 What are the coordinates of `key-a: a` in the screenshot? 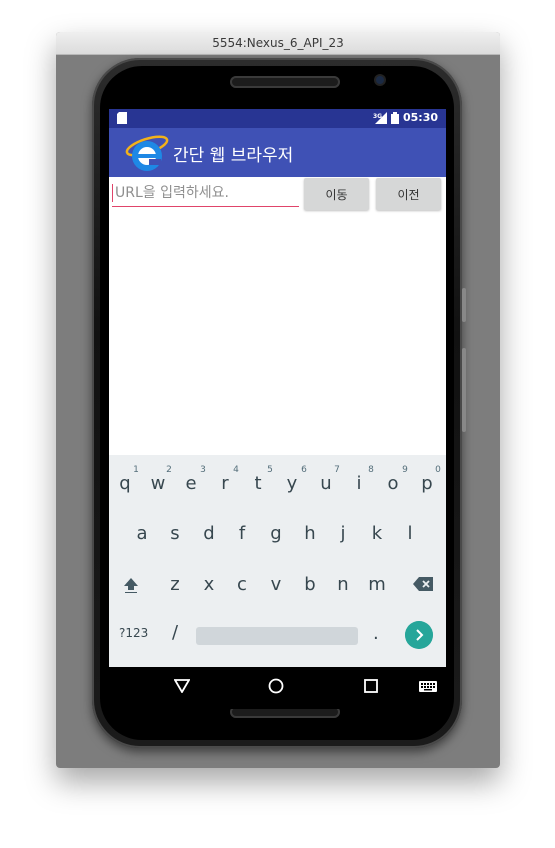 It's located at (142, 533).